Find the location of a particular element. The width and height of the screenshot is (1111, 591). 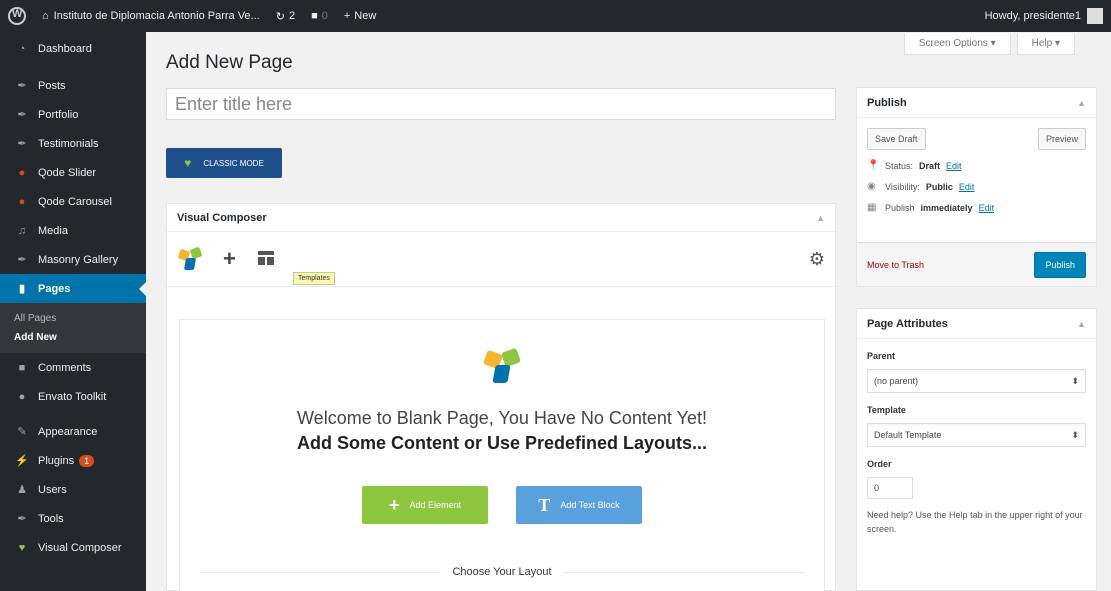

edit-date-link: Edit is located at coordinates (987, 208).